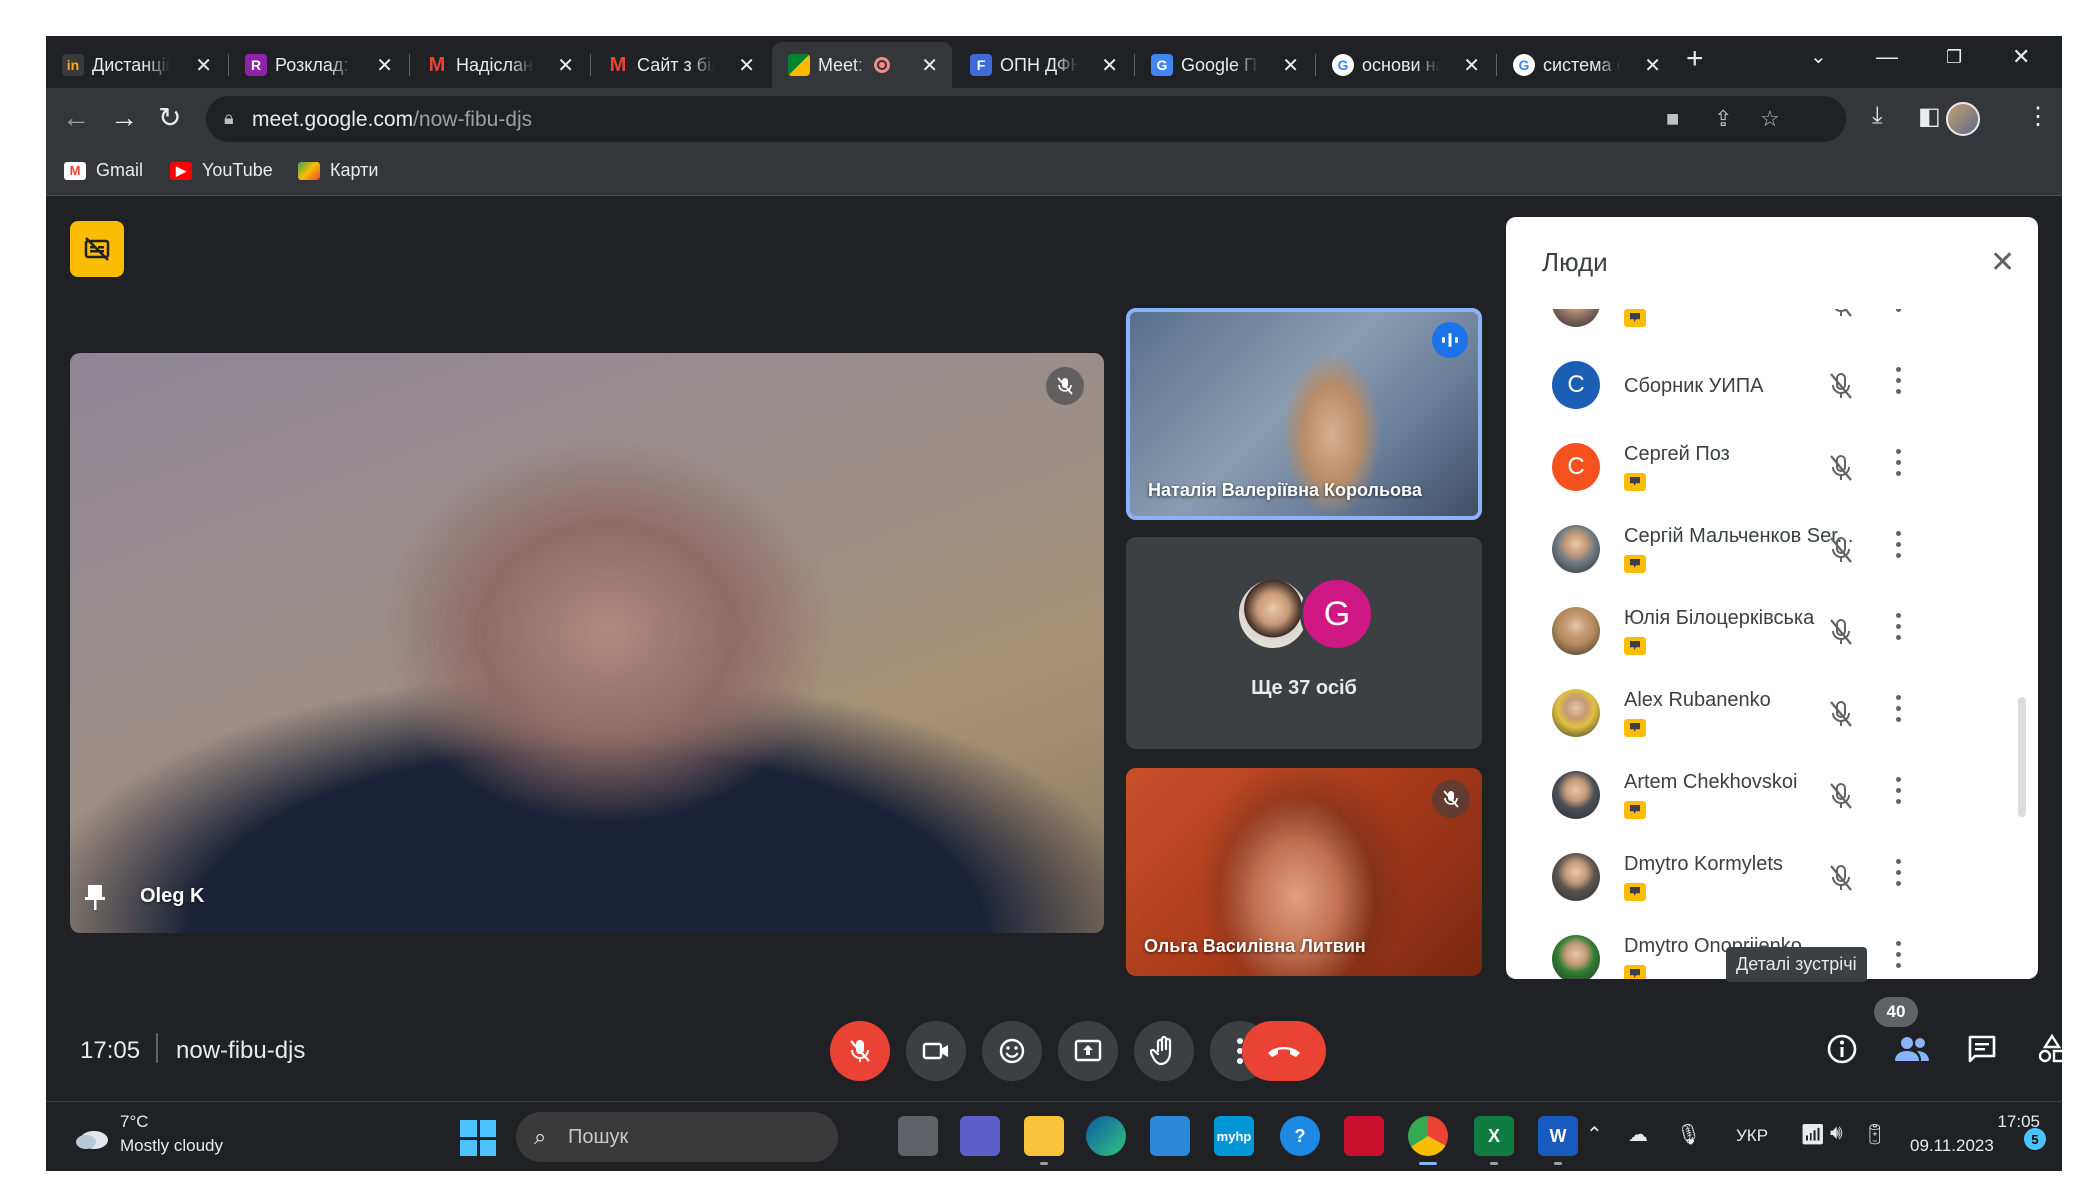 This screenshot has height=1181, width=2081. I want to click on chrome-icon, so click(1428, 1136).